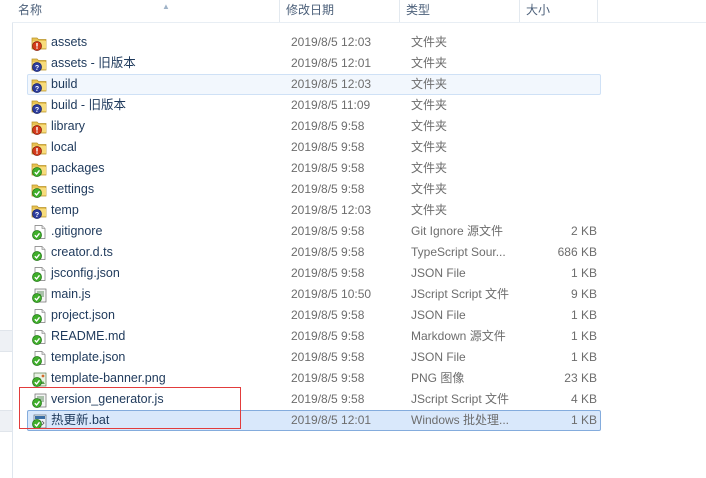 The width and height of the screenshot is (706, 478). What do you see at coordinates (583, 294) in the screenshot?
I see `file-size: 9 KB` at bounding box center [583, 294].